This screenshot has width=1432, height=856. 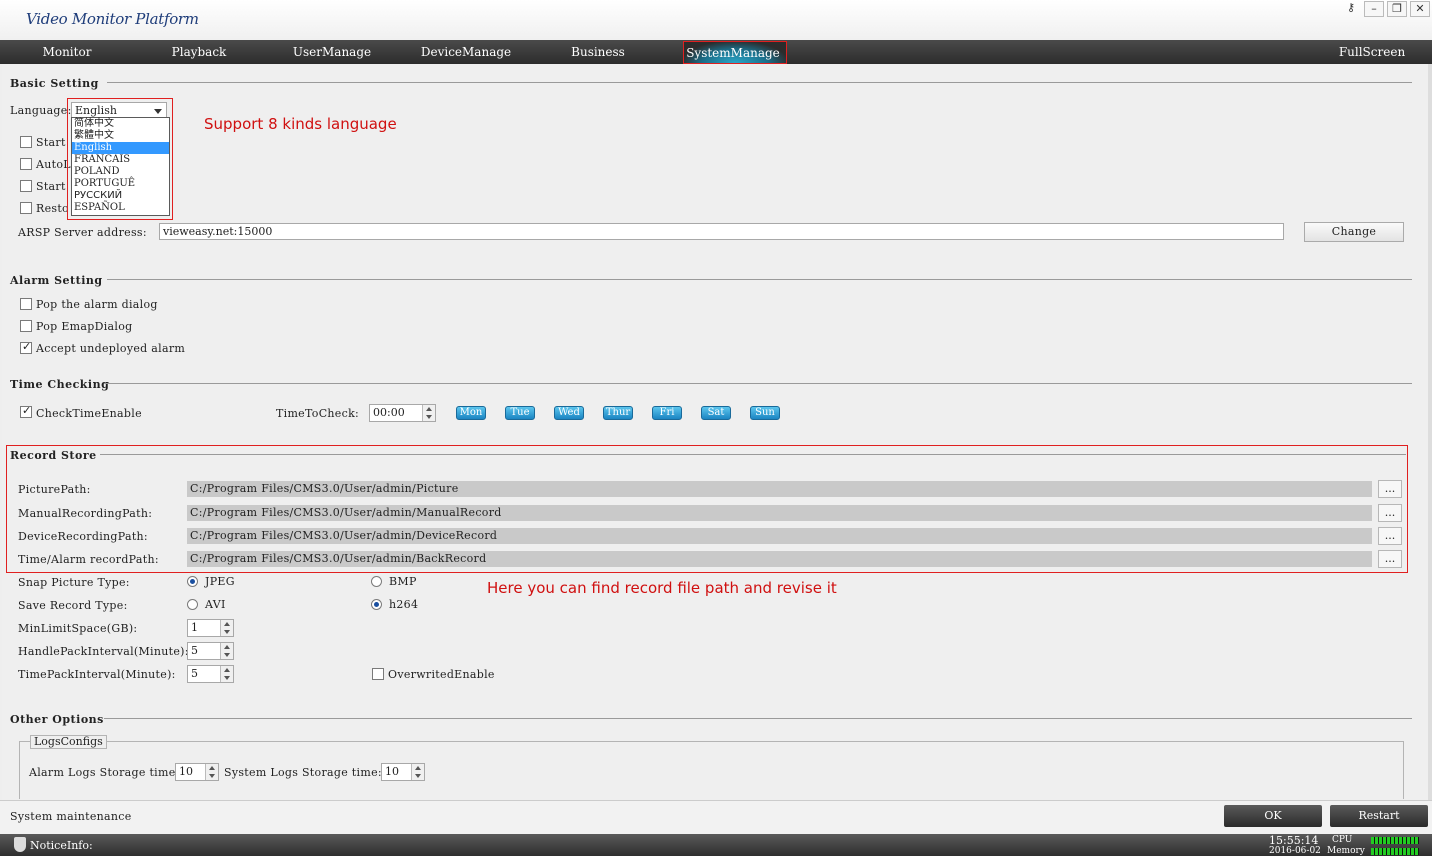 What do you see at coordinates (97, 304) in the screenshot?
I see `pop-alarm-dialog-label: Pop the alarm dialog` at bounding box center [97, 304].